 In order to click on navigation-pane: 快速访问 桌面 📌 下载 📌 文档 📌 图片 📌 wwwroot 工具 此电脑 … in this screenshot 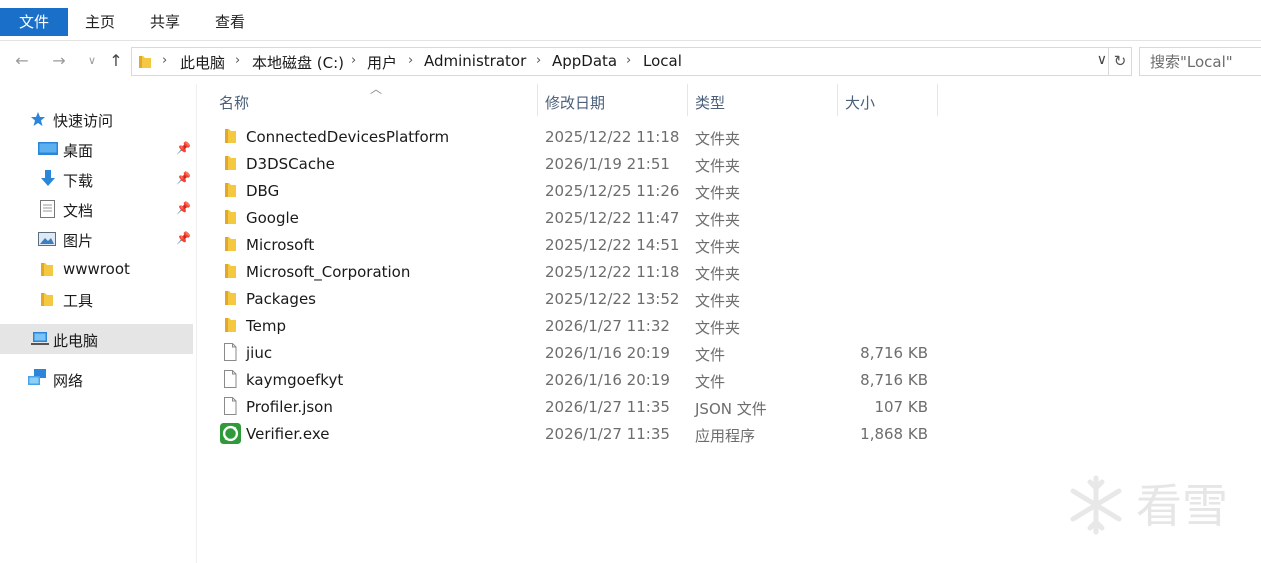, I will do `click(98, 323)`.